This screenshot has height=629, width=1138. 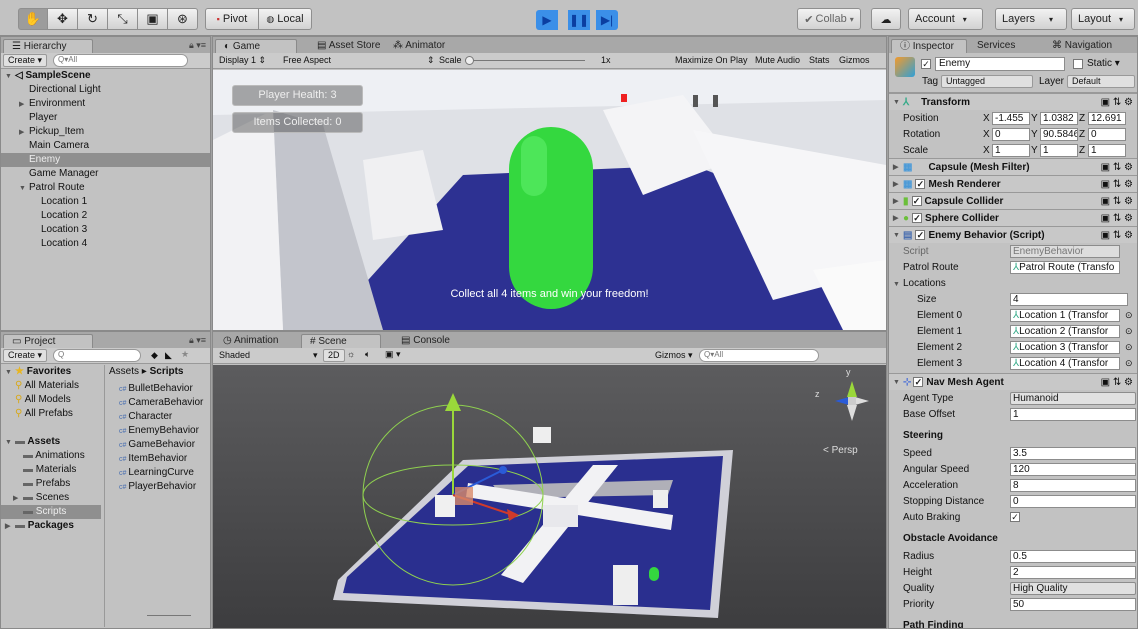 What do you see at coordinates (1059, 118) in the screenshot?
I see `position-y-field: 1.0382` at bounding box center [1059, 118].